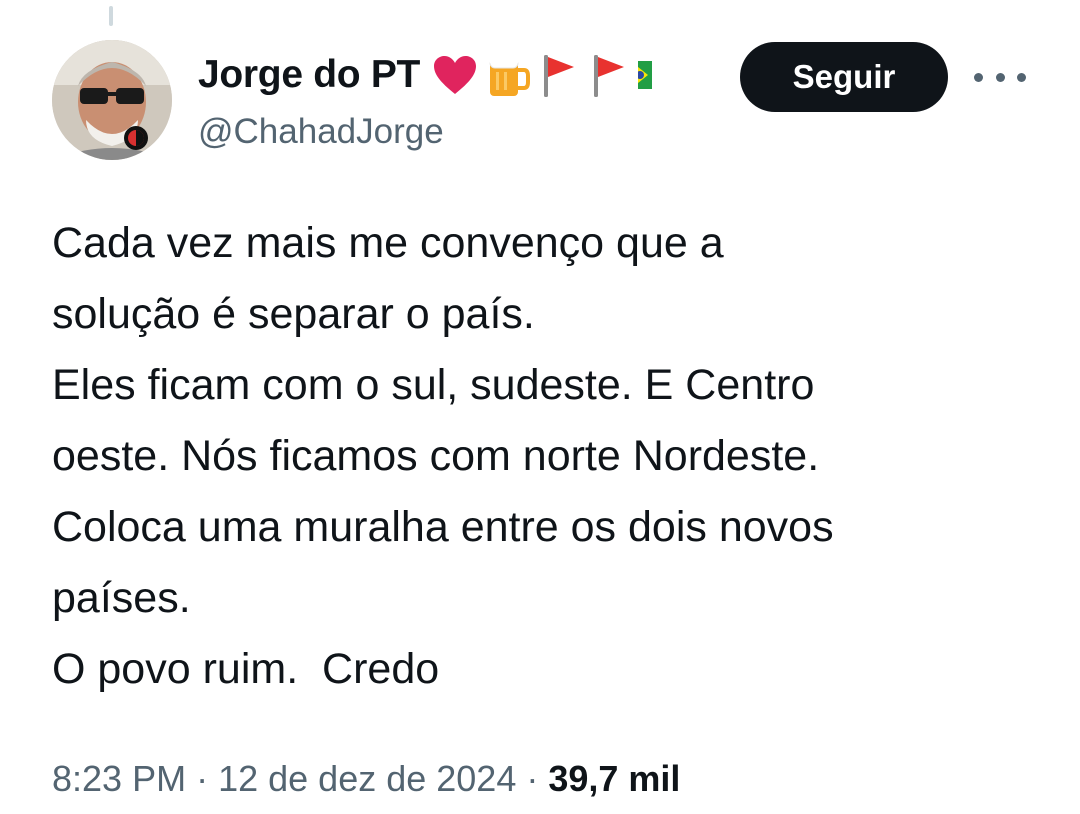 The width and height of the screenshot is (1080, 814). I want to click on tweet-header: Jorge do PT @ChahadJorge Seguir, so click(542, 101).